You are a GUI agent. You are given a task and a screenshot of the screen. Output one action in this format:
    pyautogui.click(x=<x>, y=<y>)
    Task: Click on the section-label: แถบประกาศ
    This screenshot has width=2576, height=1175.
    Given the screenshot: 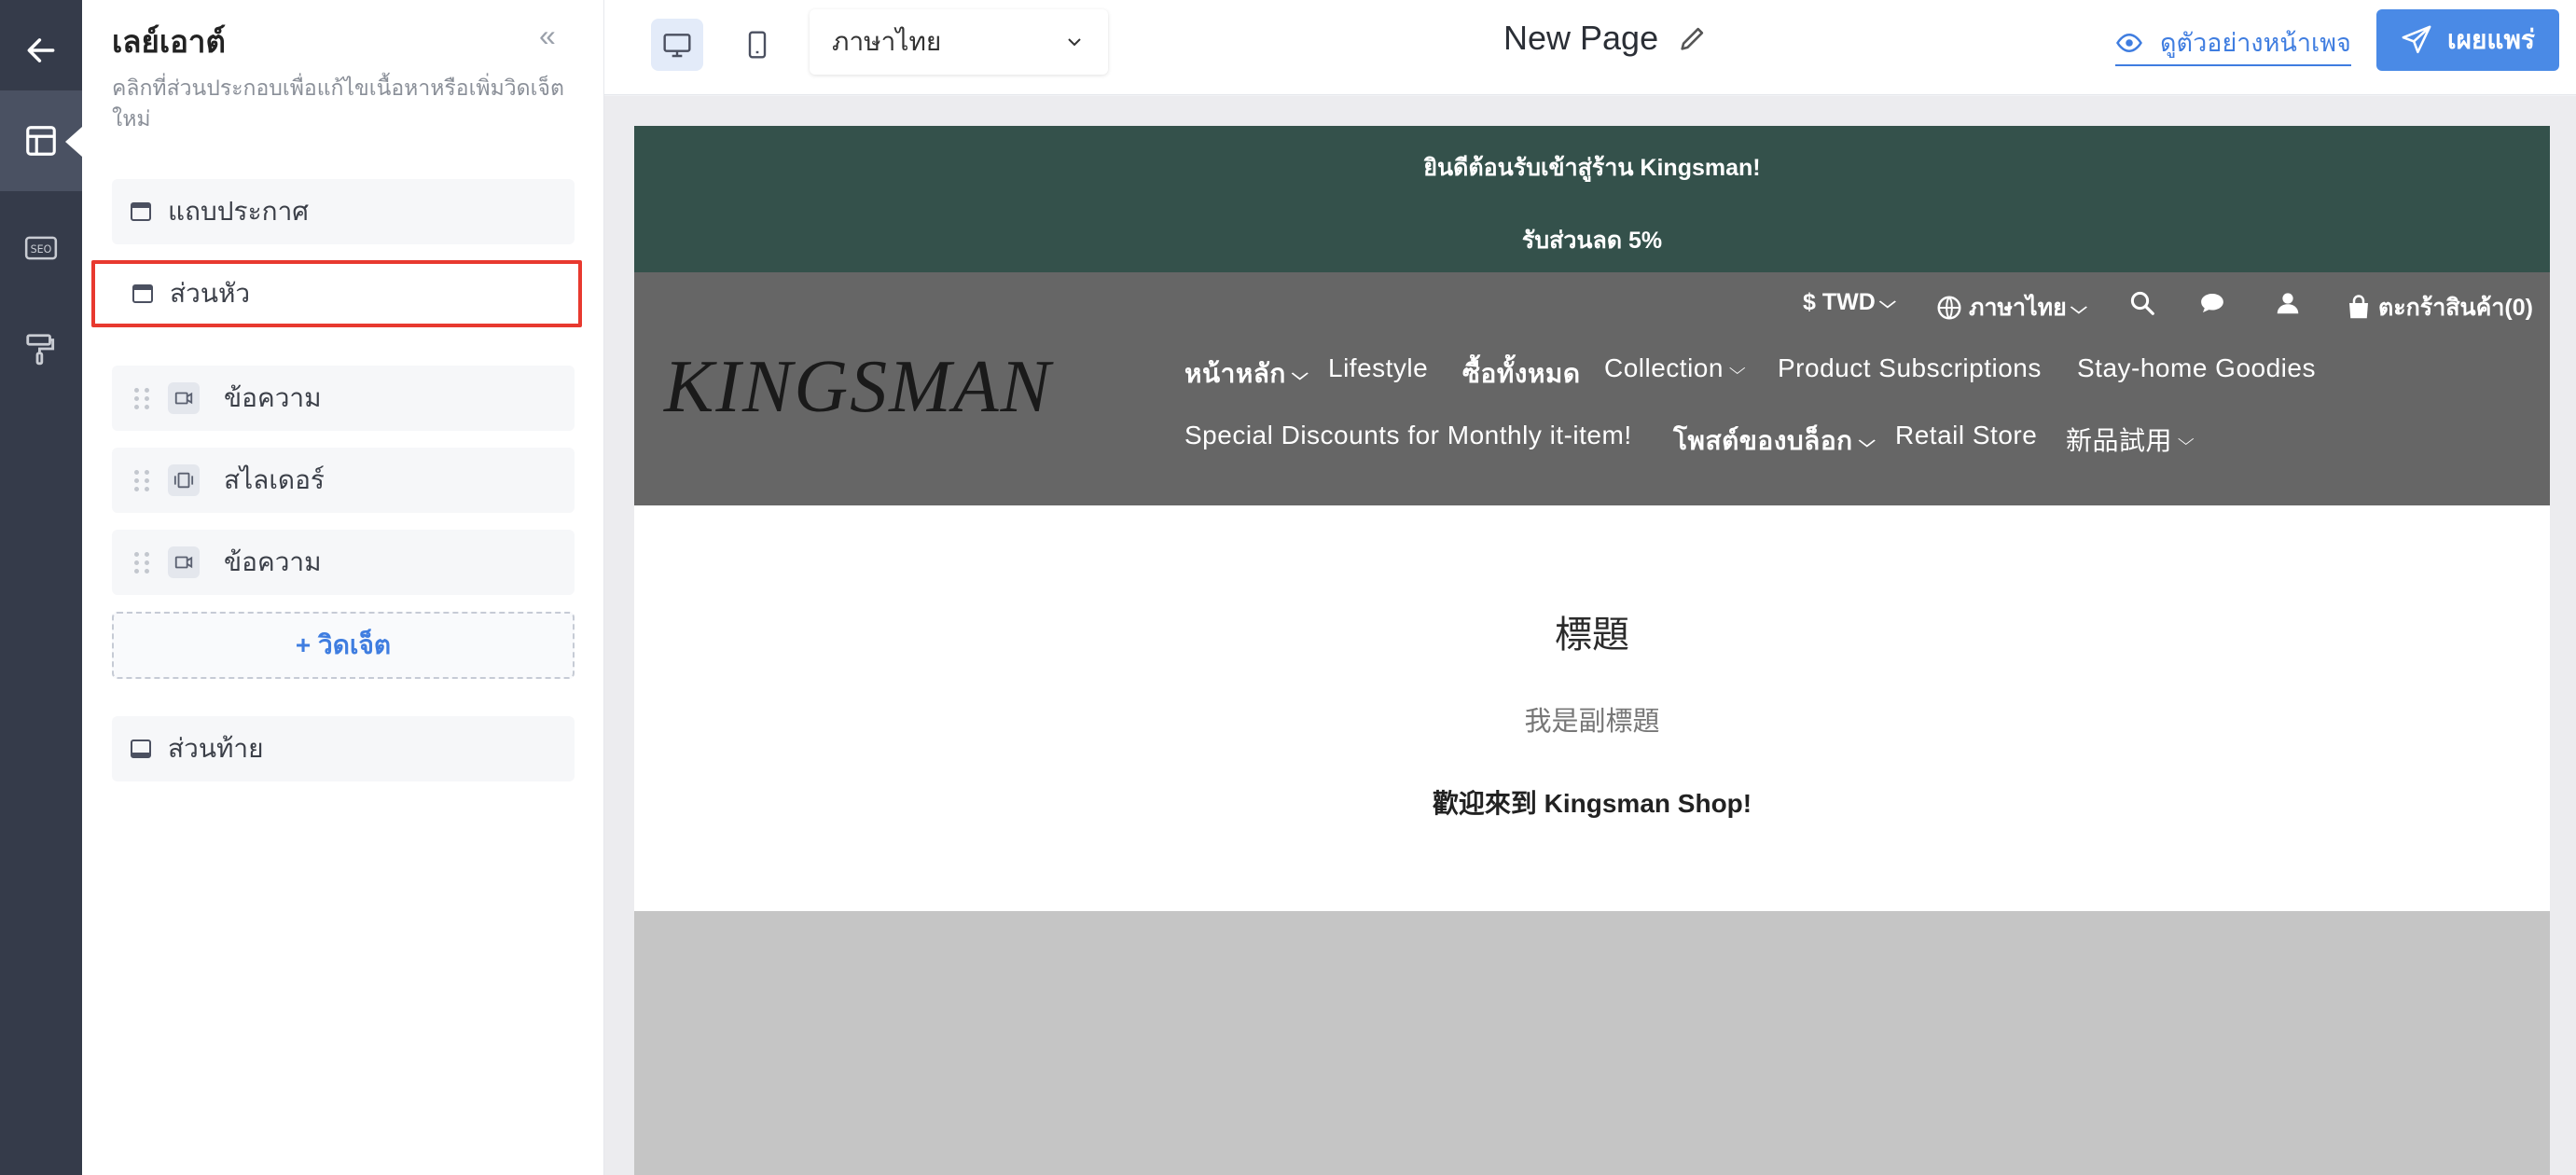 What is the action you would take?
    pyautogui.click(x=239, y=212)
    